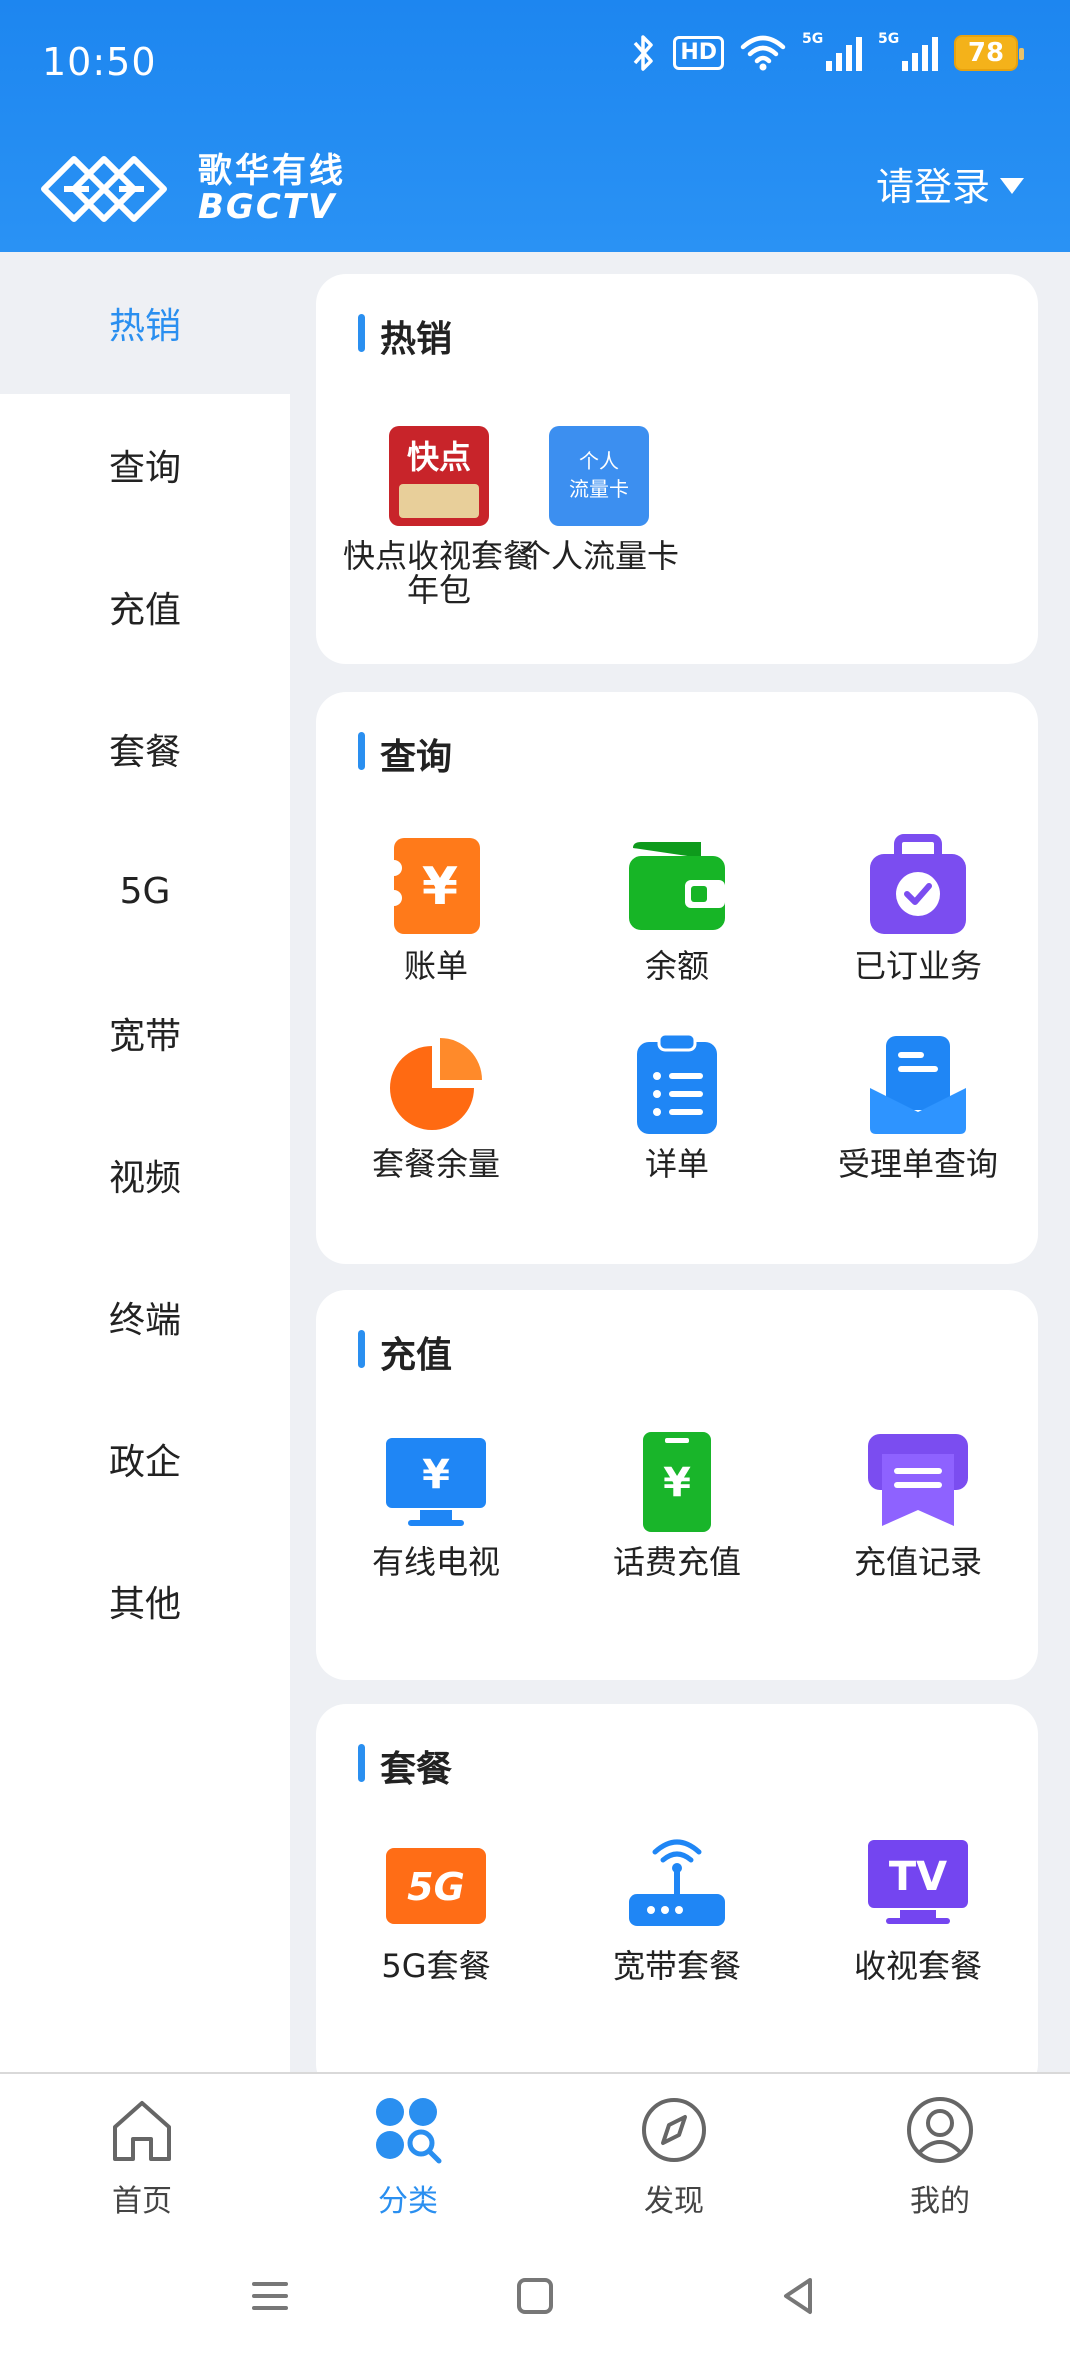  What do you see at coordinates (698, 53) in the screenshot?
I see `hd-icon: HD` at bounding box center [698, 53].